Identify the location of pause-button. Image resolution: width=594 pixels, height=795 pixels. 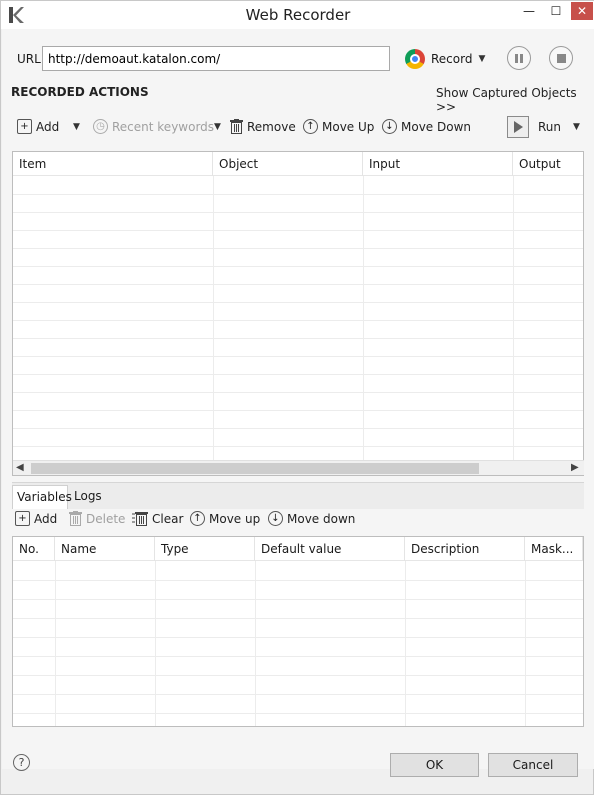
(519, 58).